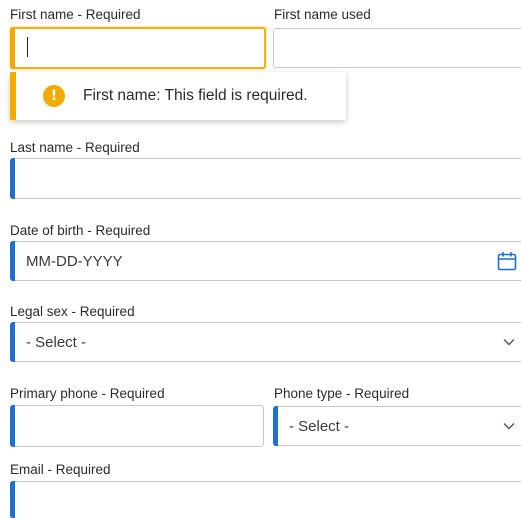 The width and height of the screenshot is (521, 518). I want to click on text-caret, so click(27, 47).